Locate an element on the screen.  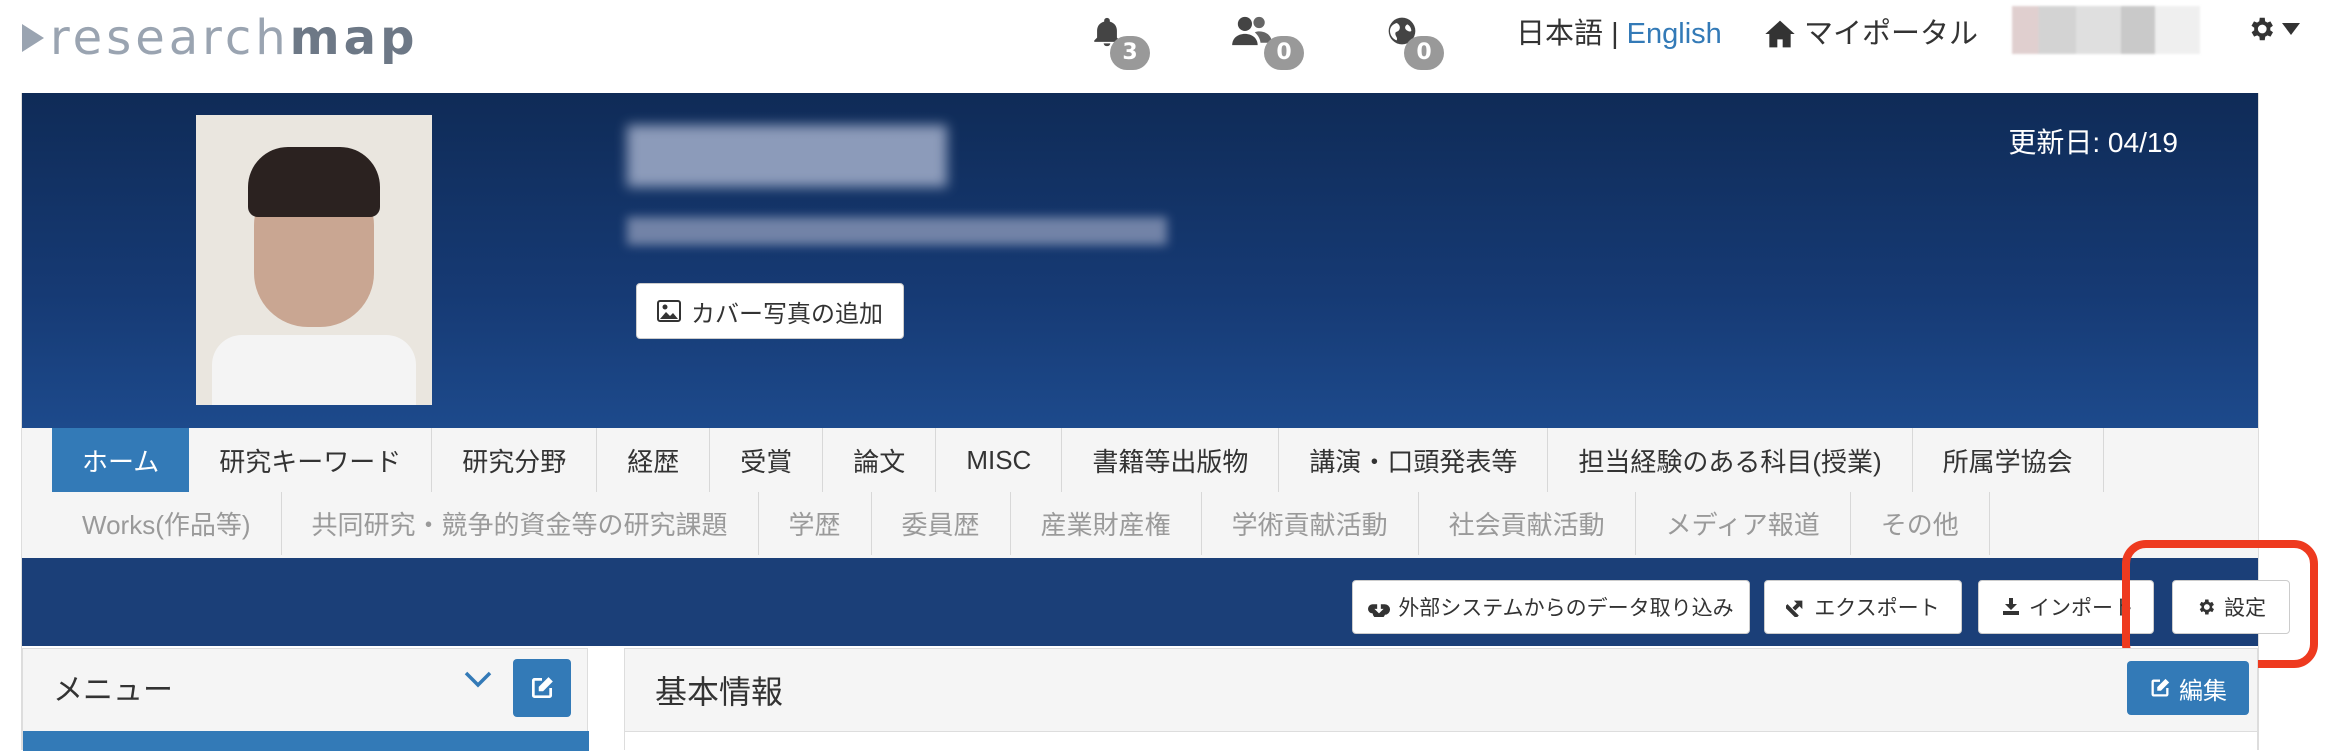
tab-row2-3: 委員歴 is located at coordinates (941, 523).